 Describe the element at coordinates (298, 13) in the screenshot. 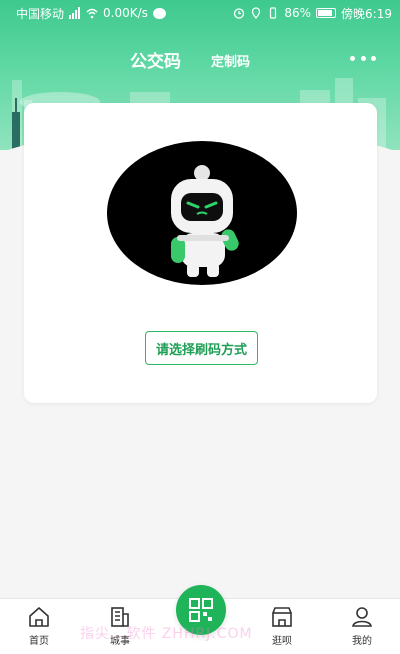

I see `battery-percent: 86%` at that location.